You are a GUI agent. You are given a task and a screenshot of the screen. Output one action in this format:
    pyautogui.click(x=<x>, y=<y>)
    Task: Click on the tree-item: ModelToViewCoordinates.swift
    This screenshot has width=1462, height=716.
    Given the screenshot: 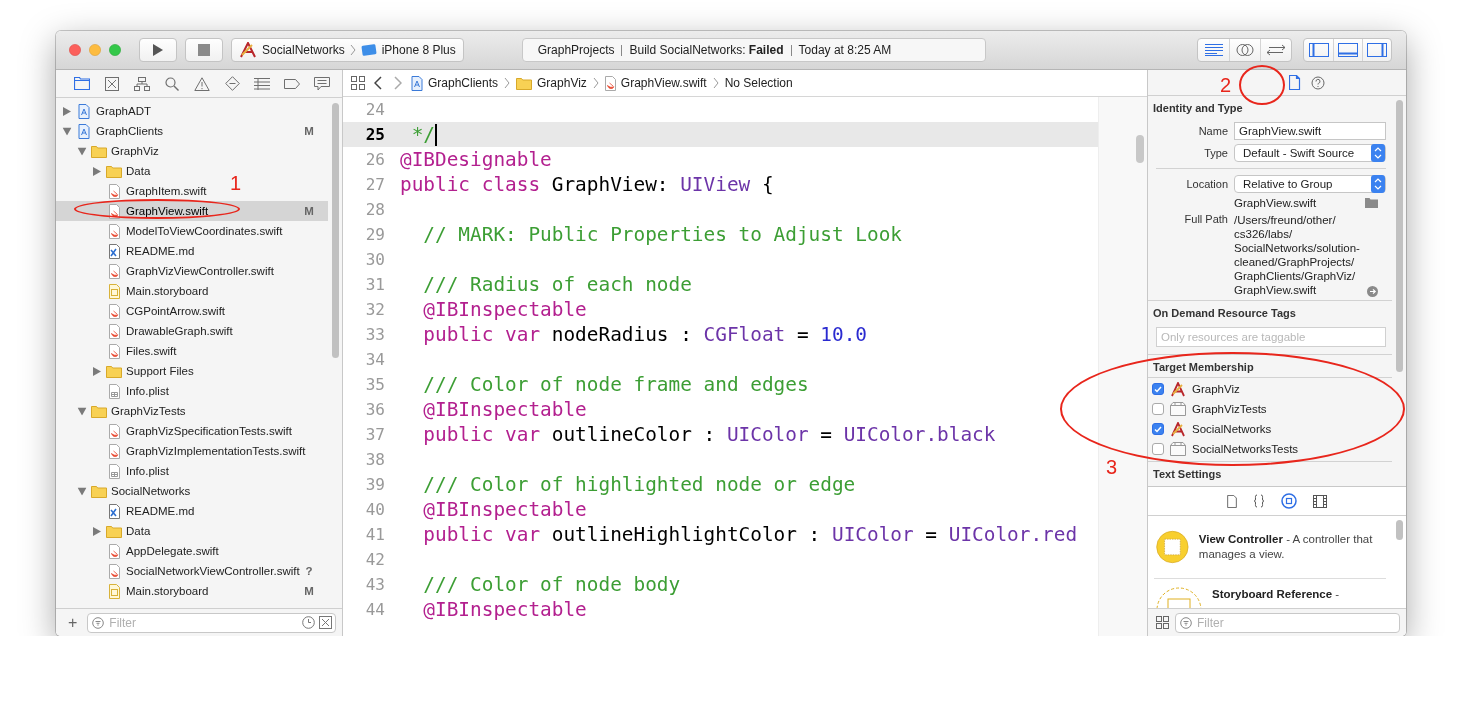 What is the action you would take?
    pyautogui.click(x=176, y=231)
    